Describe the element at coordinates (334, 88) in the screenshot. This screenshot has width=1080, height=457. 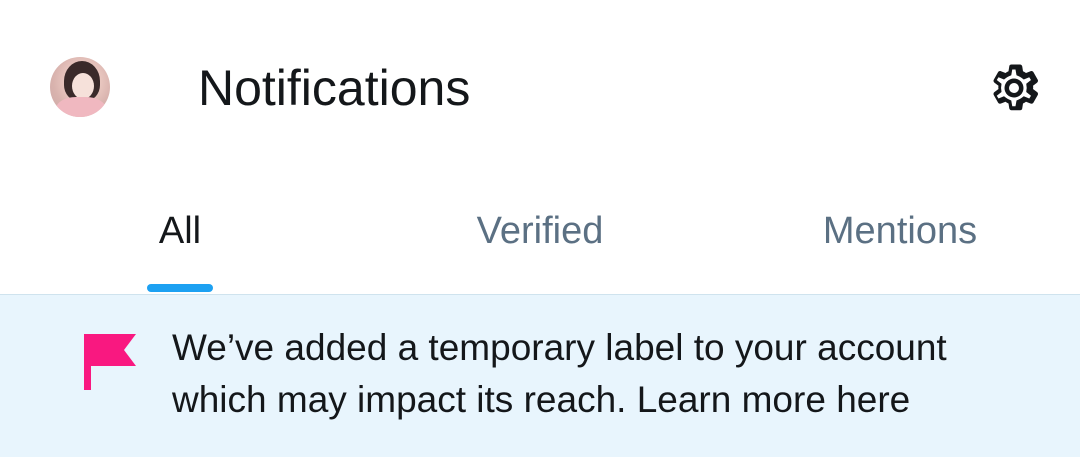
I see `page-title: Notifications` at that location.